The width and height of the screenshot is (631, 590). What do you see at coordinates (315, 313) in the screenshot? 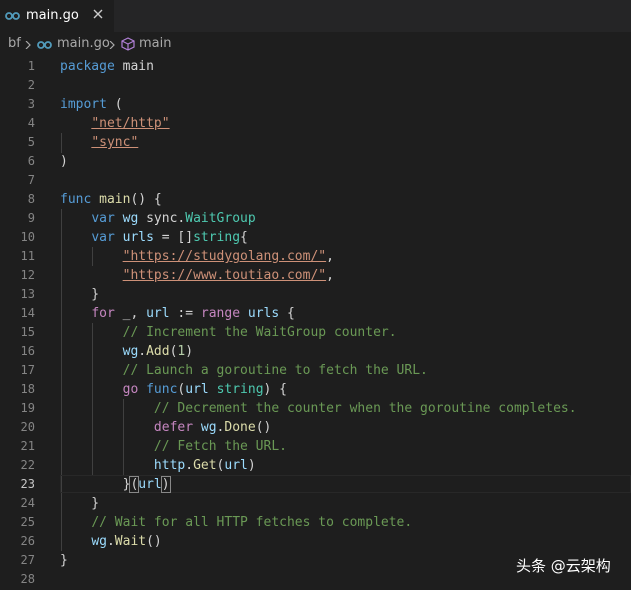
I see `code-line: 14 for _, url := range urls {` at bounding box center [315, 313].